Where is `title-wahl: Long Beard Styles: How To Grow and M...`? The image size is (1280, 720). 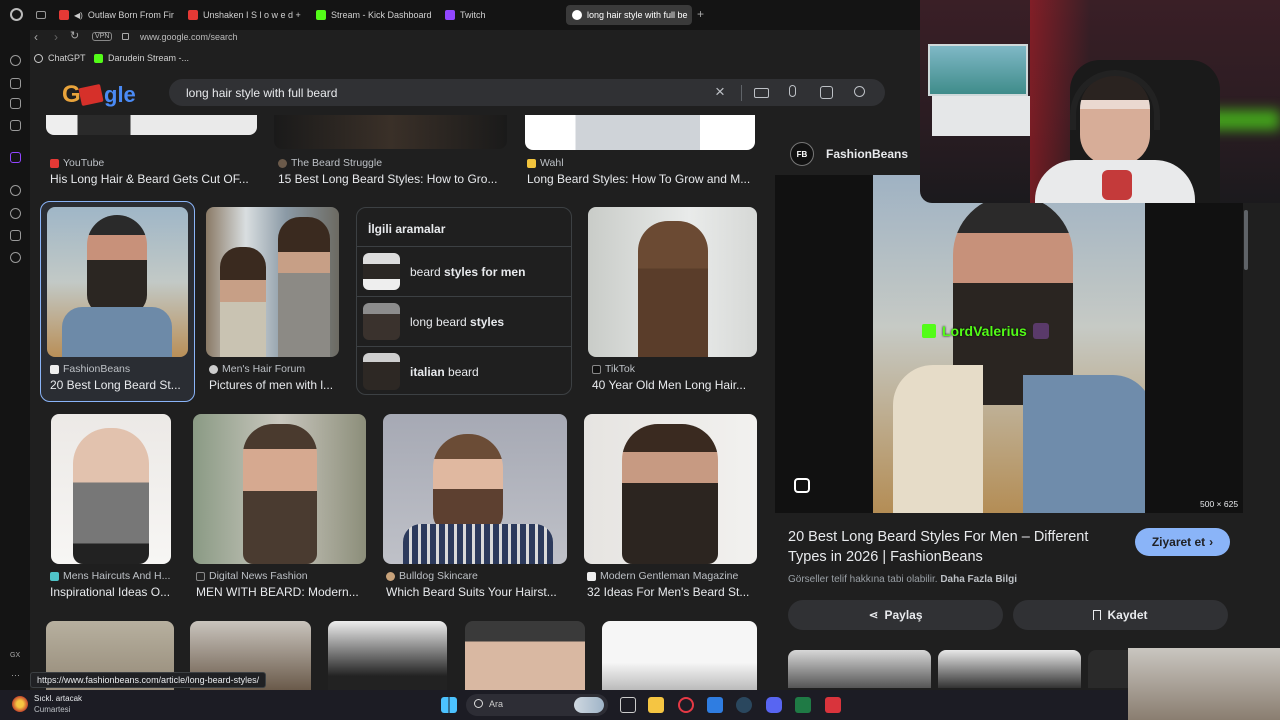
title-wahl: Long Beard Styles: How To Grow and M... is located at coordinates (642, 179).